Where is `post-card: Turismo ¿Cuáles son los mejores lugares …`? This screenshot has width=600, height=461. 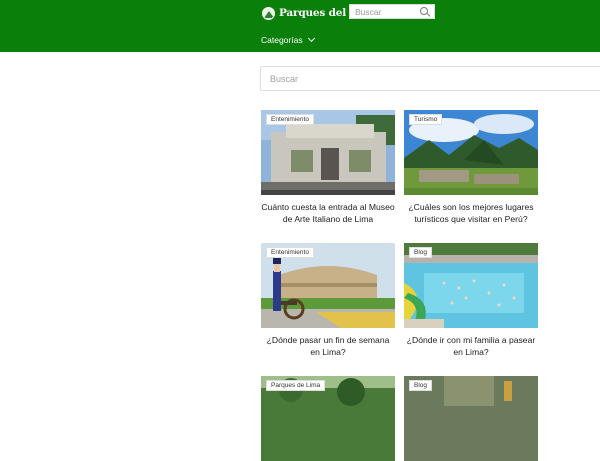 post-card: Turismo ¿Cuáles son los mejores lugares … is located at coordinates (471, 167).